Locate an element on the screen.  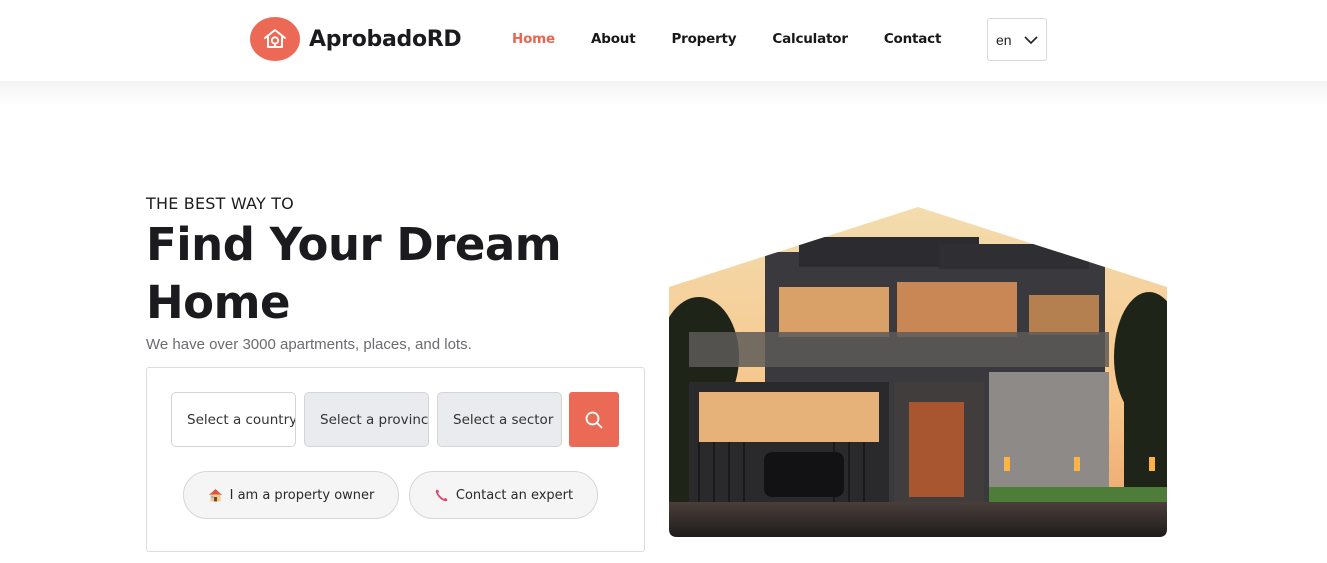
contact-expert-button: Contact an expert is located at coordinates (503, 495).